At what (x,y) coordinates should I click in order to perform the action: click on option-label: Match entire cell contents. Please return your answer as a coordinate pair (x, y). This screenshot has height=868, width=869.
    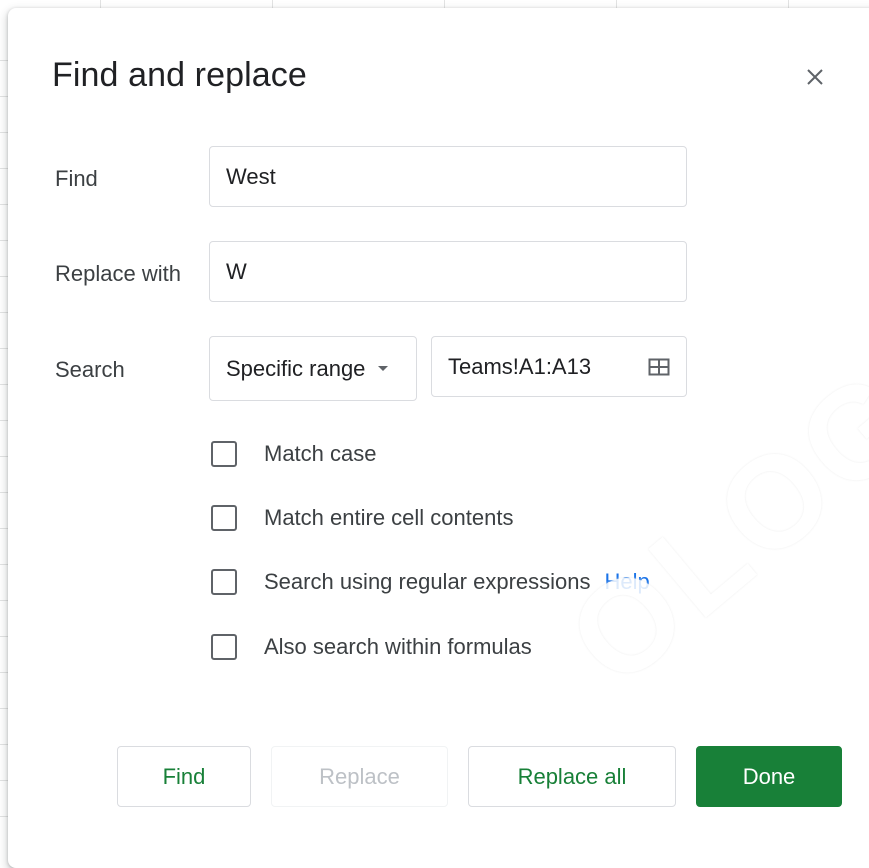
    Looking at the image, I should click on (389, 517).